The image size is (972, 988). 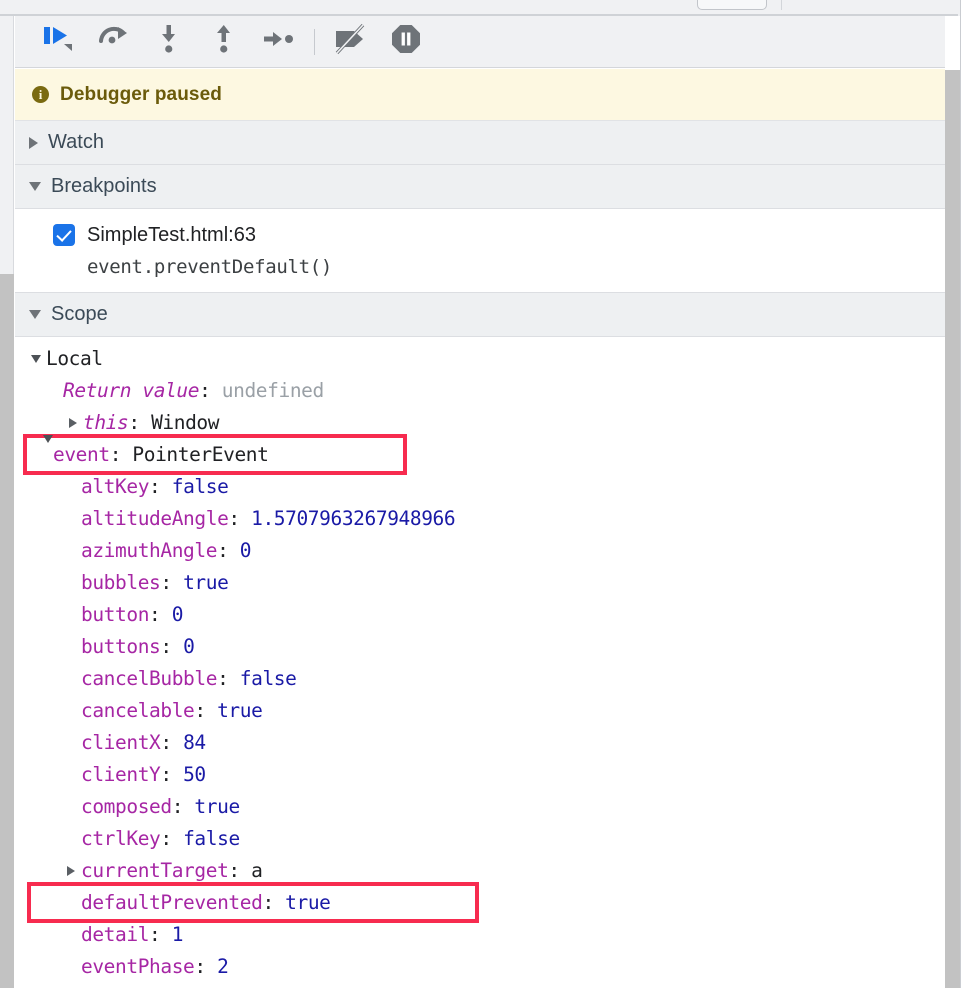 What do you see at coordinates (223, 966) in the screenshot?
I see `scope-entry-value: 2` at bounding box center [223, 966].